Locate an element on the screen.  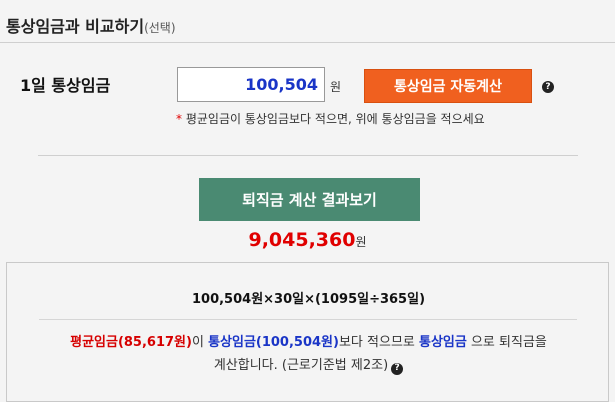
divider is located at coordinates (308, 155).